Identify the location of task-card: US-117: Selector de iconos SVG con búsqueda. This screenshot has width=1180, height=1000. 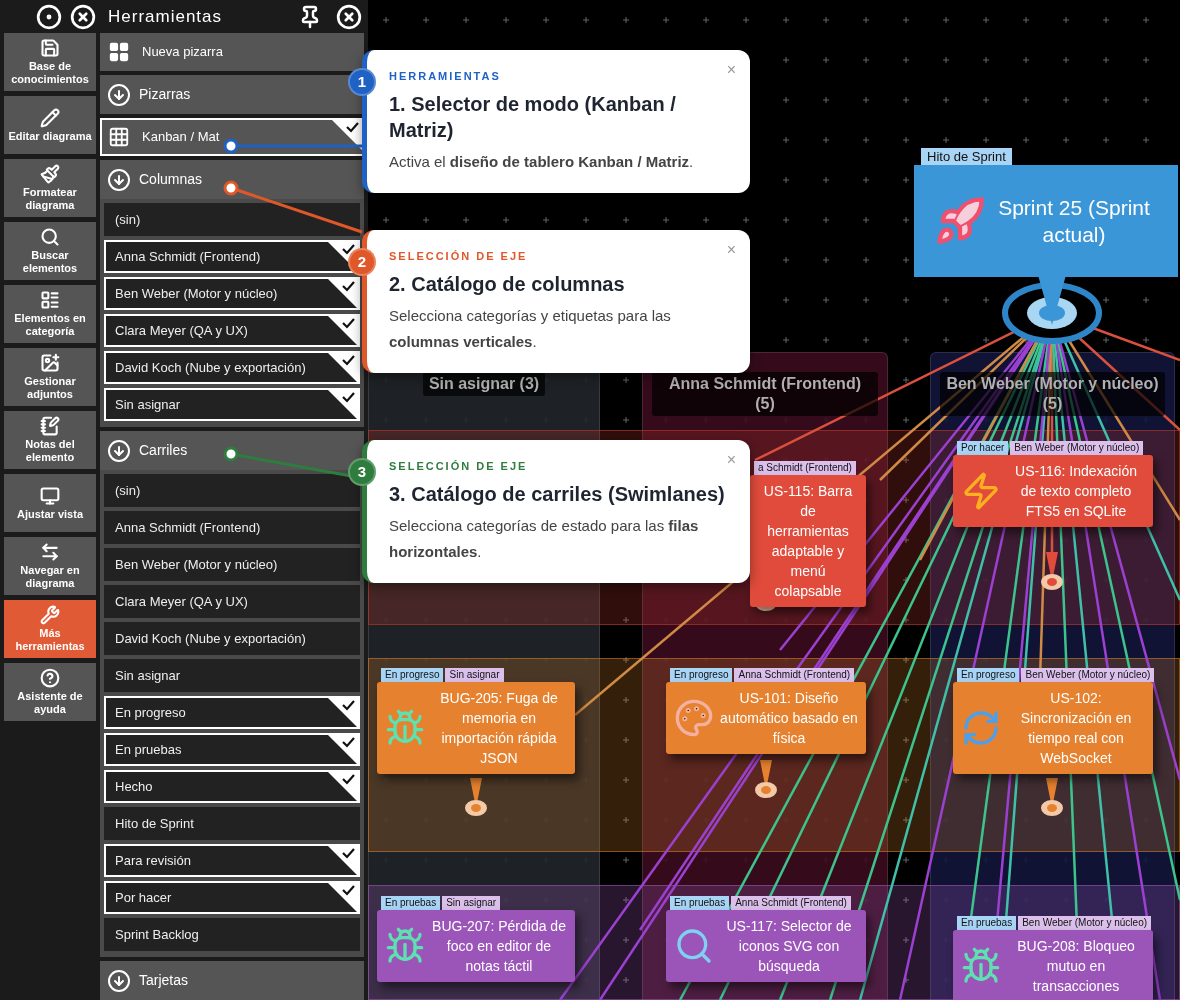
(766, 946).